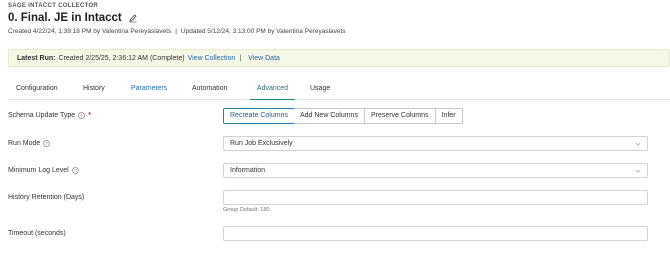 Image resolution: width=670 pixels, height=273 pixels. Describe the element at coordinates (94, 92) in the screenshot. I see `tab-history: History` at that location.